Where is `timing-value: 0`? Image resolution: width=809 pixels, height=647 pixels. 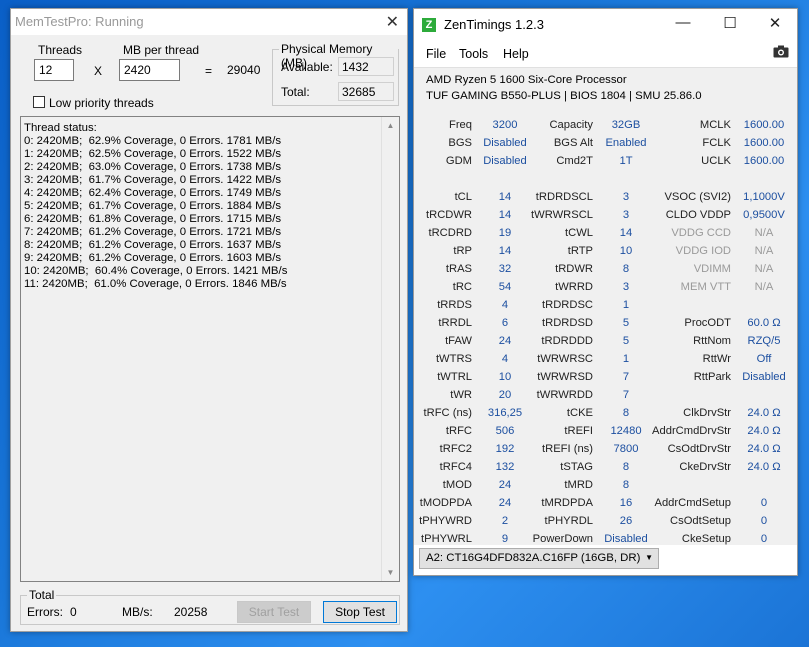
timing-value: 0 is located at coordinates (764, 521).